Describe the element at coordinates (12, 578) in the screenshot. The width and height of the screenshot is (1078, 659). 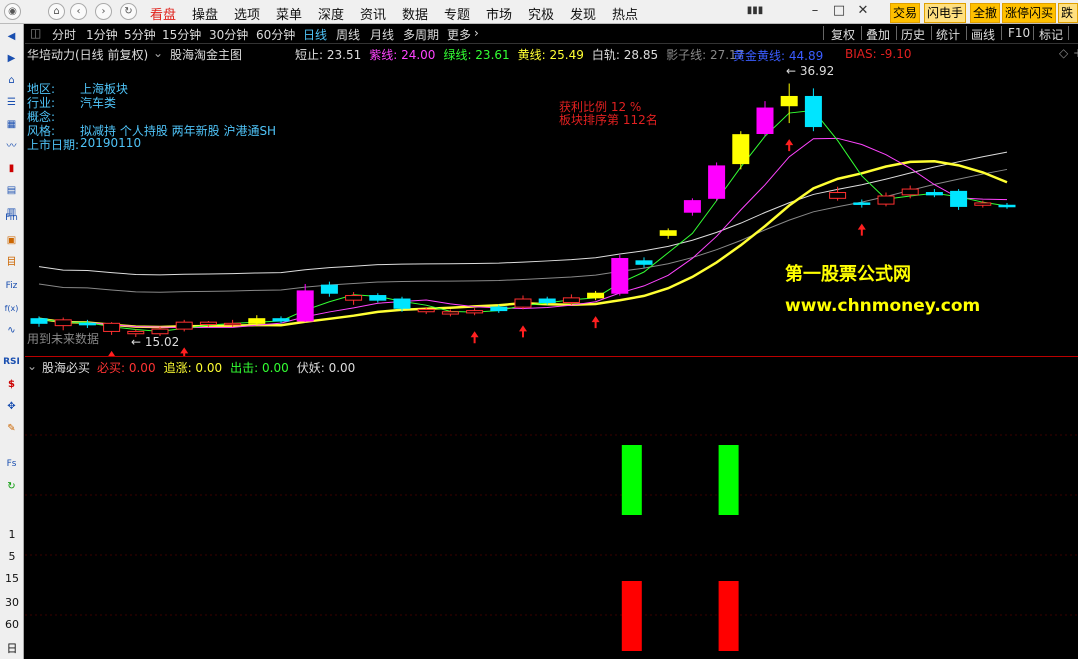
I see `period-15: 15` at that location.